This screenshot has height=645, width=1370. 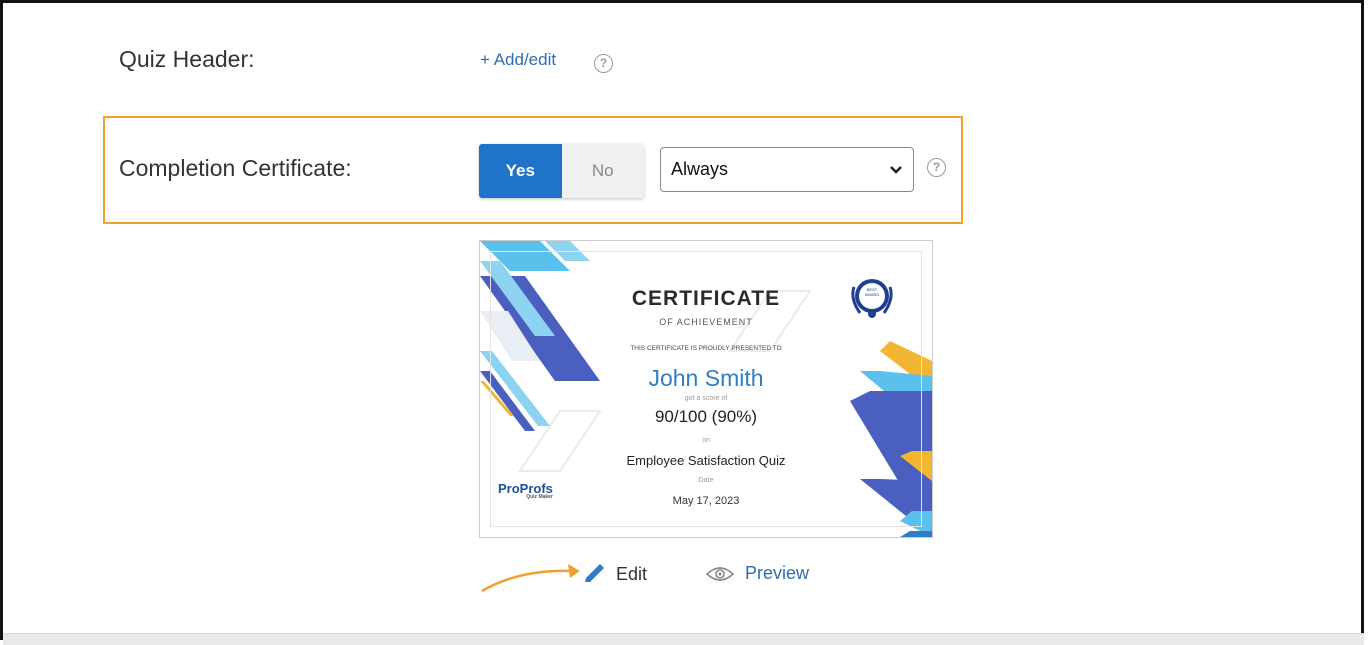 I want to click on certificate-on-caption: on, so click(x=706, y=440).